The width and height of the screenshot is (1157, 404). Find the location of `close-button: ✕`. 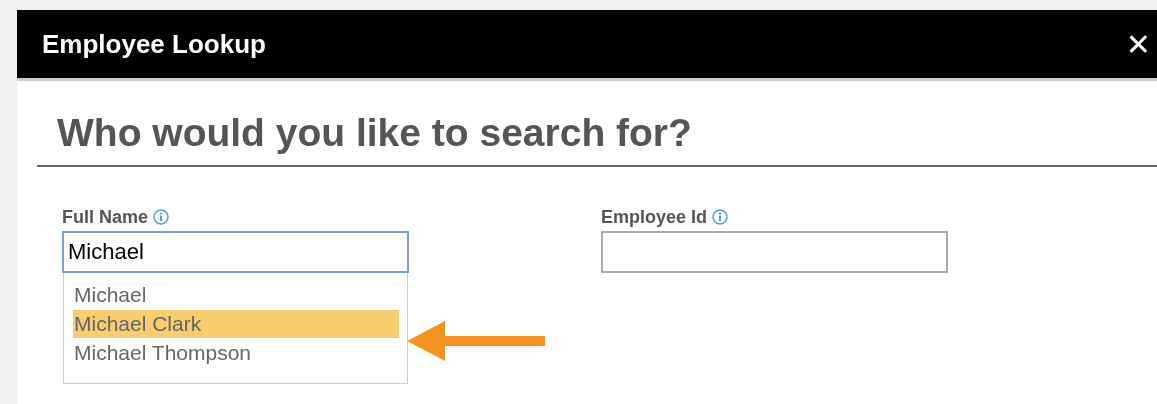

close-button: ✕ is located at coordinates (1138, 44).